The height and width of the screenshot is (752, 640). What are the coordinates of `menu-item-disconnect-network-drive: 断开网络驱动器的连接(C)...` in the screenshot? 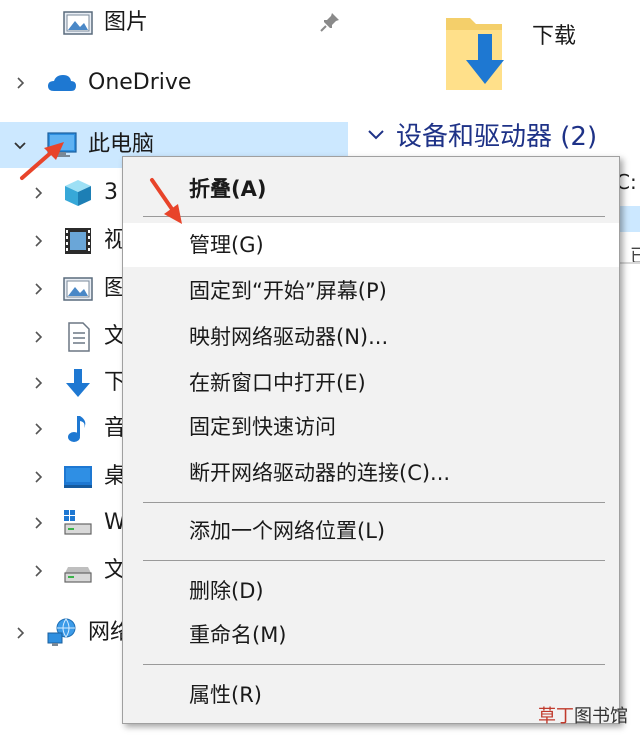 It's located at (371, 473).